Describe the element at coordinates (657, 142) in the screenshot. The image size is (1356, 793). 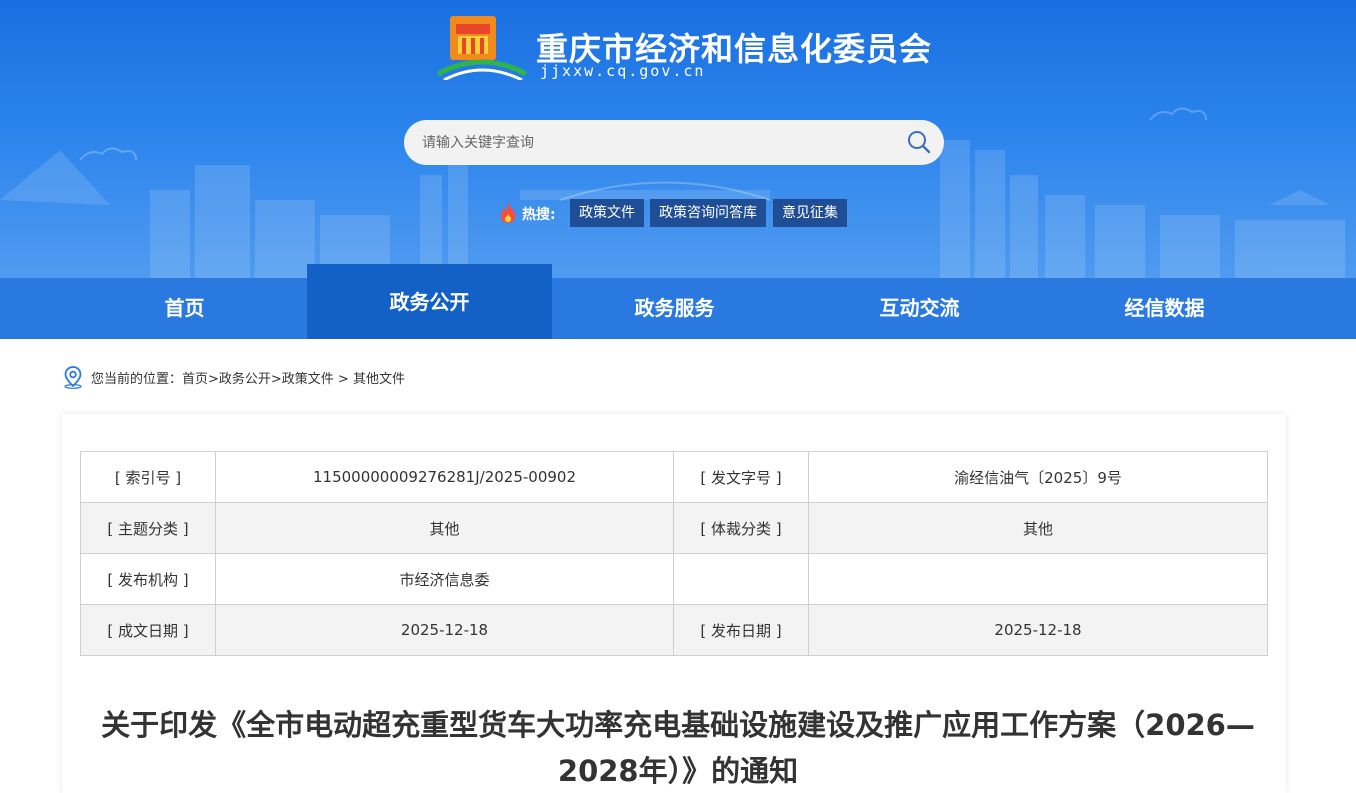
I see `search-input` at that location.